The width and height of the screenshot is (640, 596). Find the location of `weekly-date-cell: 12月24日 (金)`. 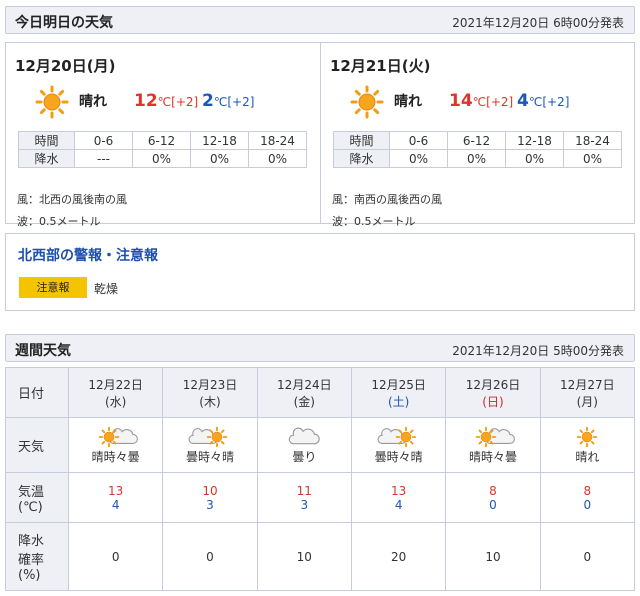

weekly-date-cell: 12月24日 (金) is located at coordinates (304, 392).